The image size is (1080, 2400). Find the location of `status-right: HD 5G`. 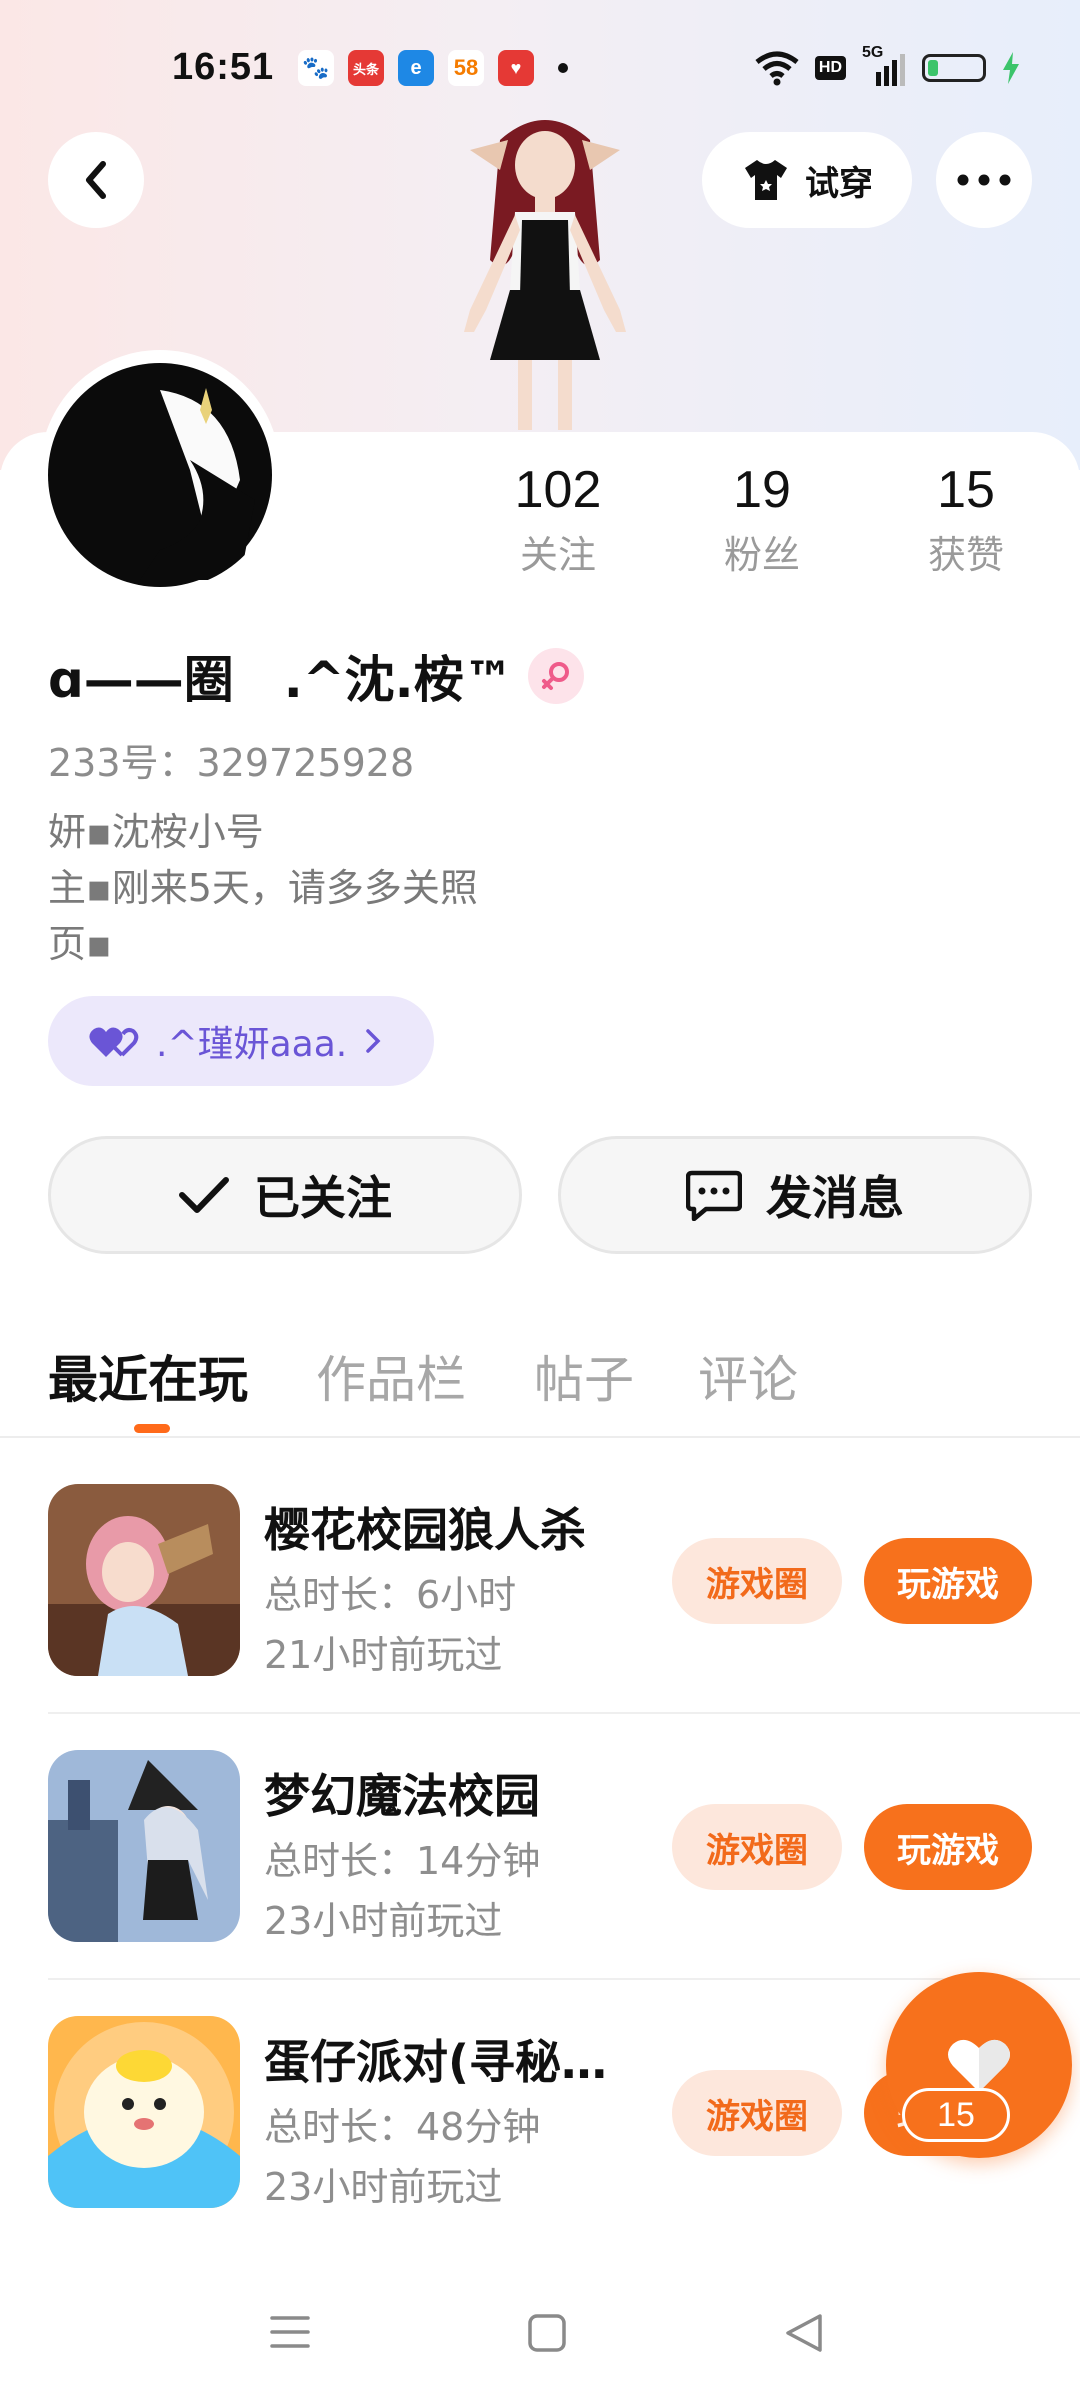

status-right: HD 5G is located at coordinates (887, 65).